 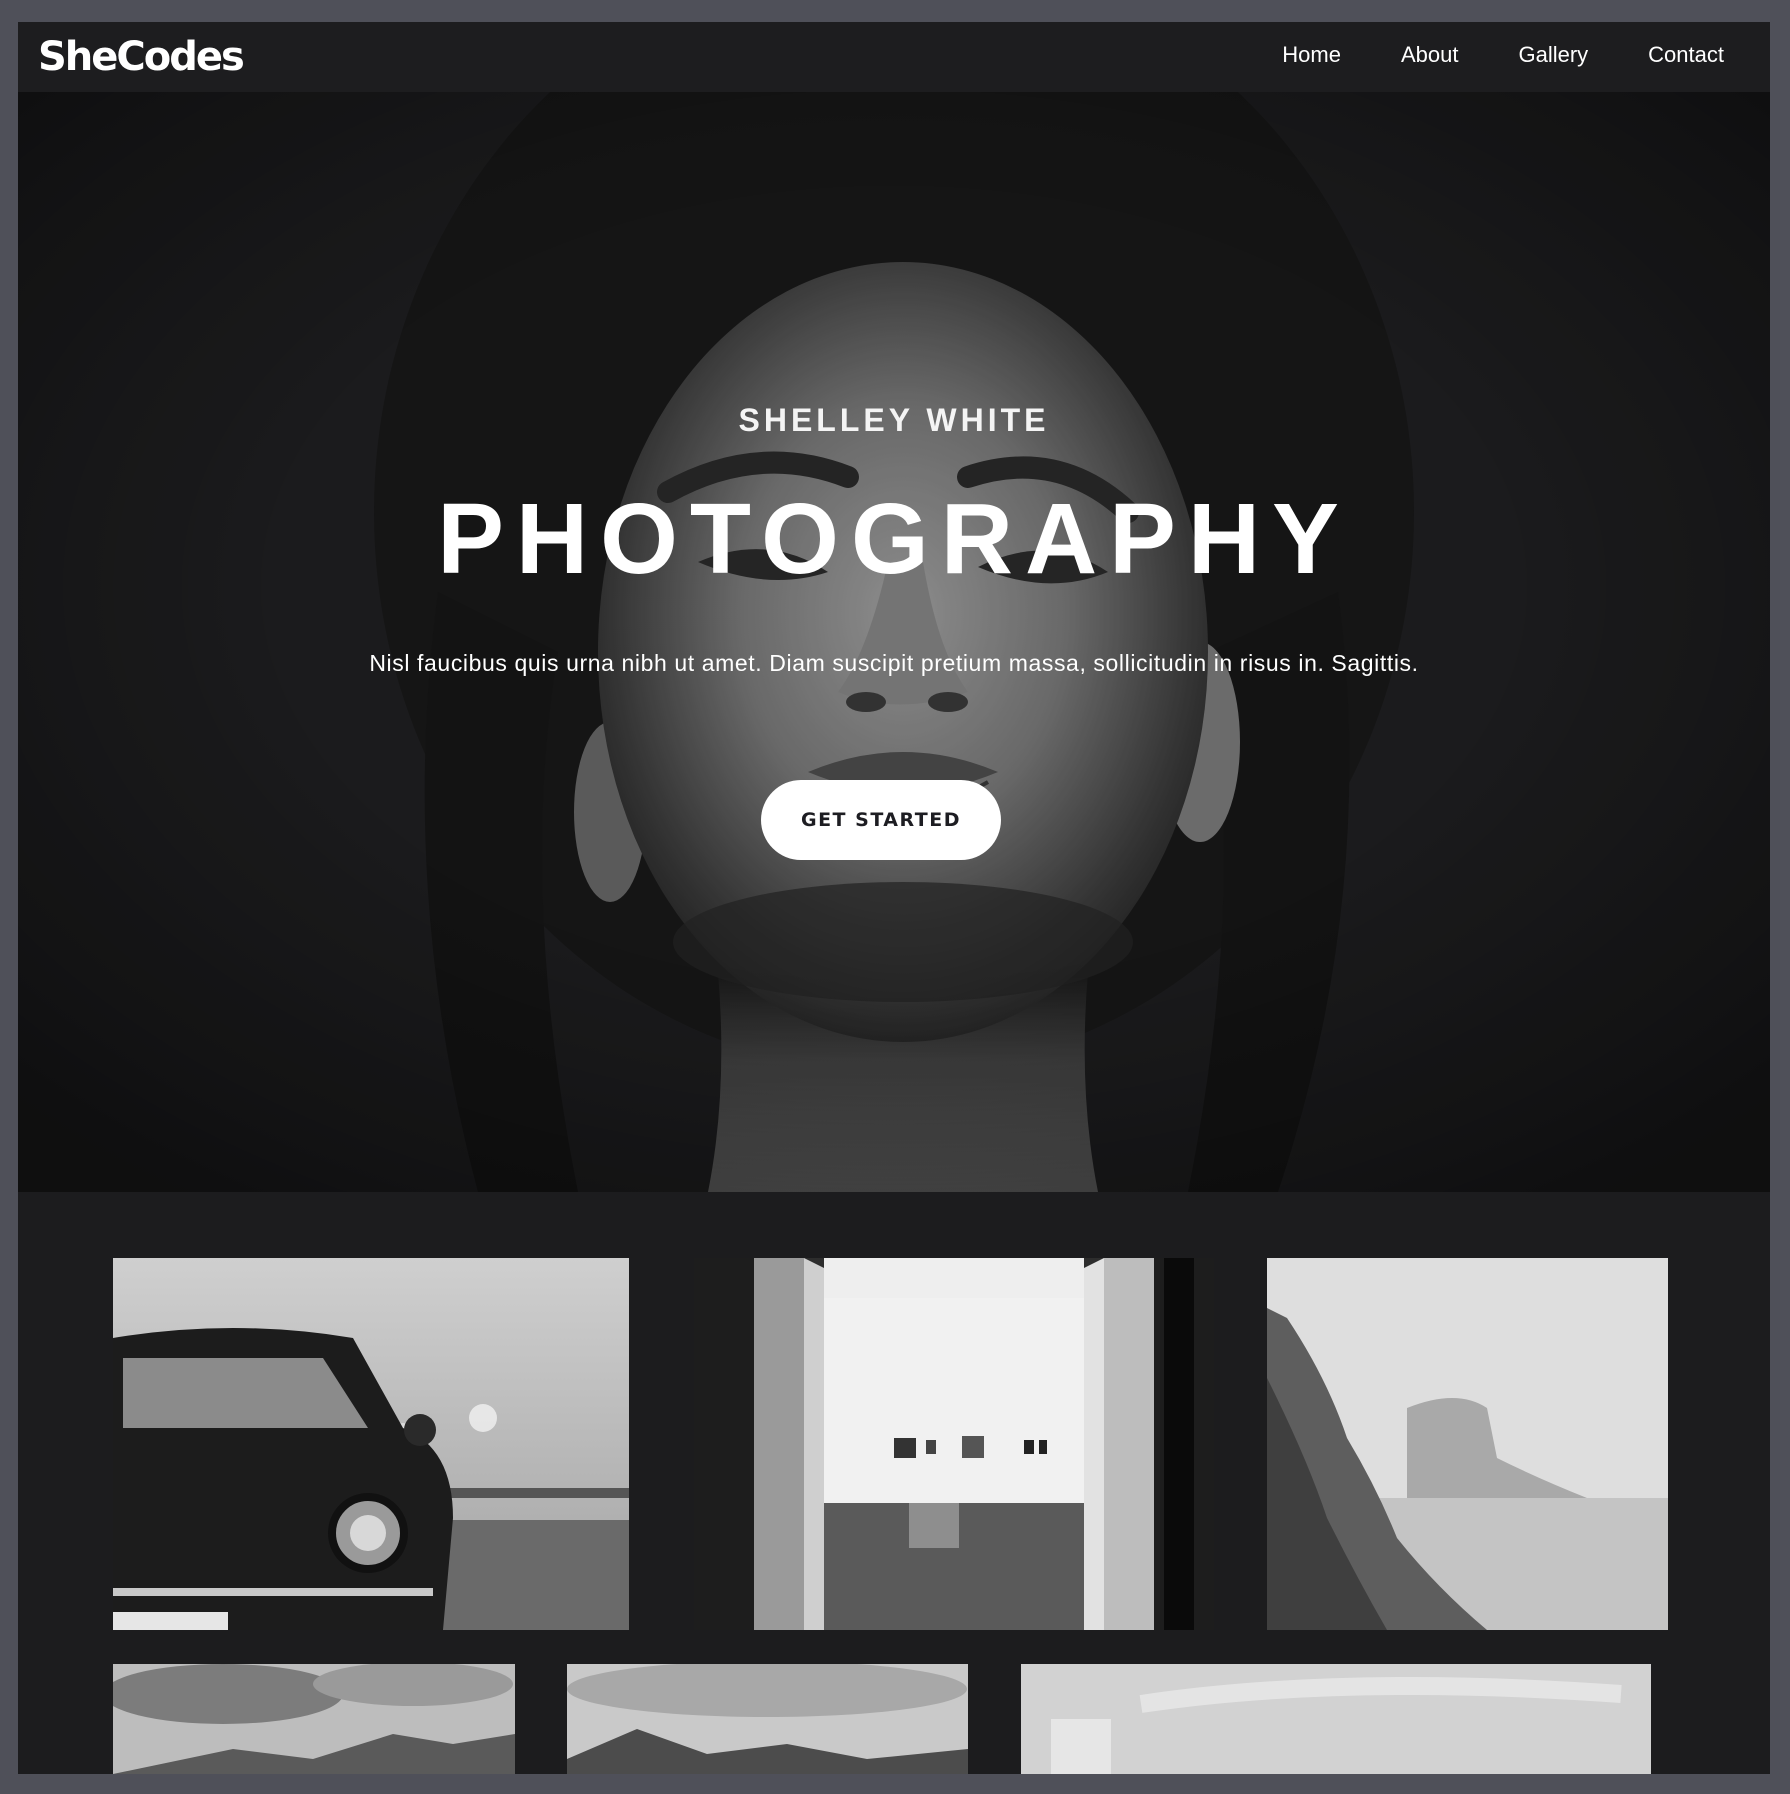 What do you see at coordinates (767, 1719) in the screenshot?
I see `gallery-image-hills` at bounding box center [767, 1719].